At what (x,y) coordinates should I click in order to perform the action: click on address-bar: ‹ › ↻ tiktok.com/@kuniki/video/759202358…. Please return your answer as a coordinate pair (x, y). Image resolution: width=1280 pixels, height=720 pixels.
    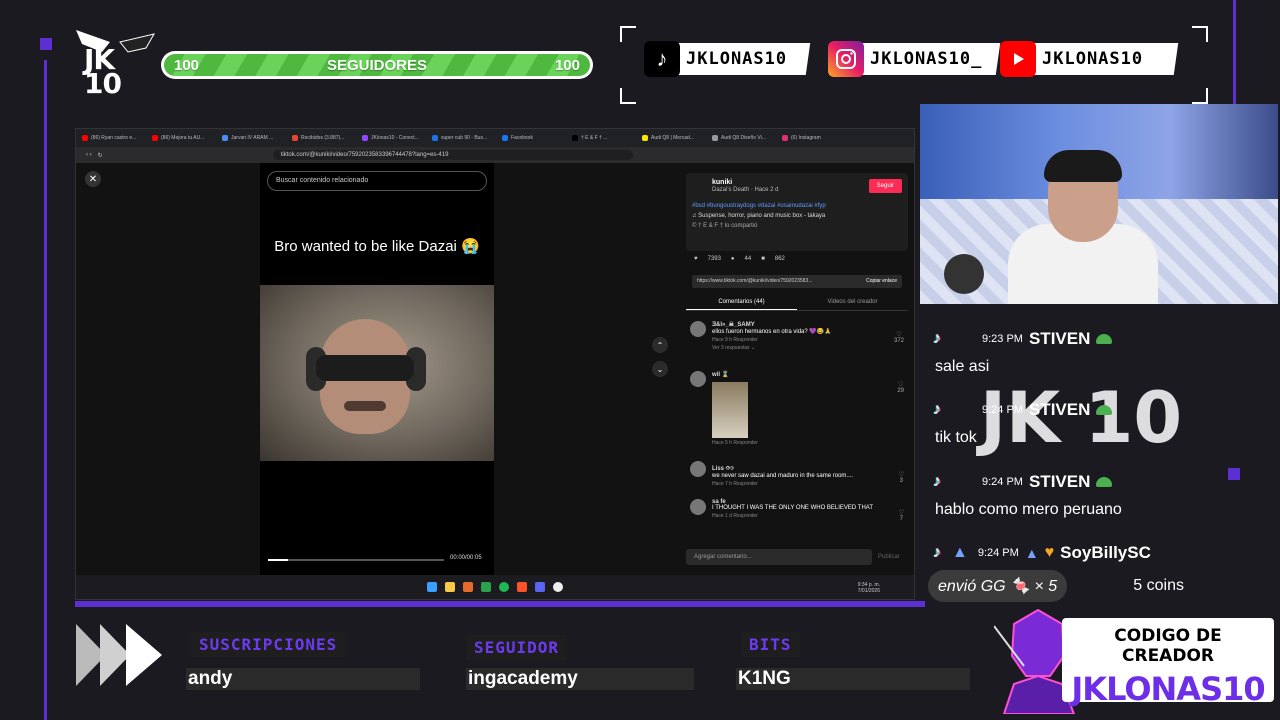
    Looking at the image, I should click on (495, 155).